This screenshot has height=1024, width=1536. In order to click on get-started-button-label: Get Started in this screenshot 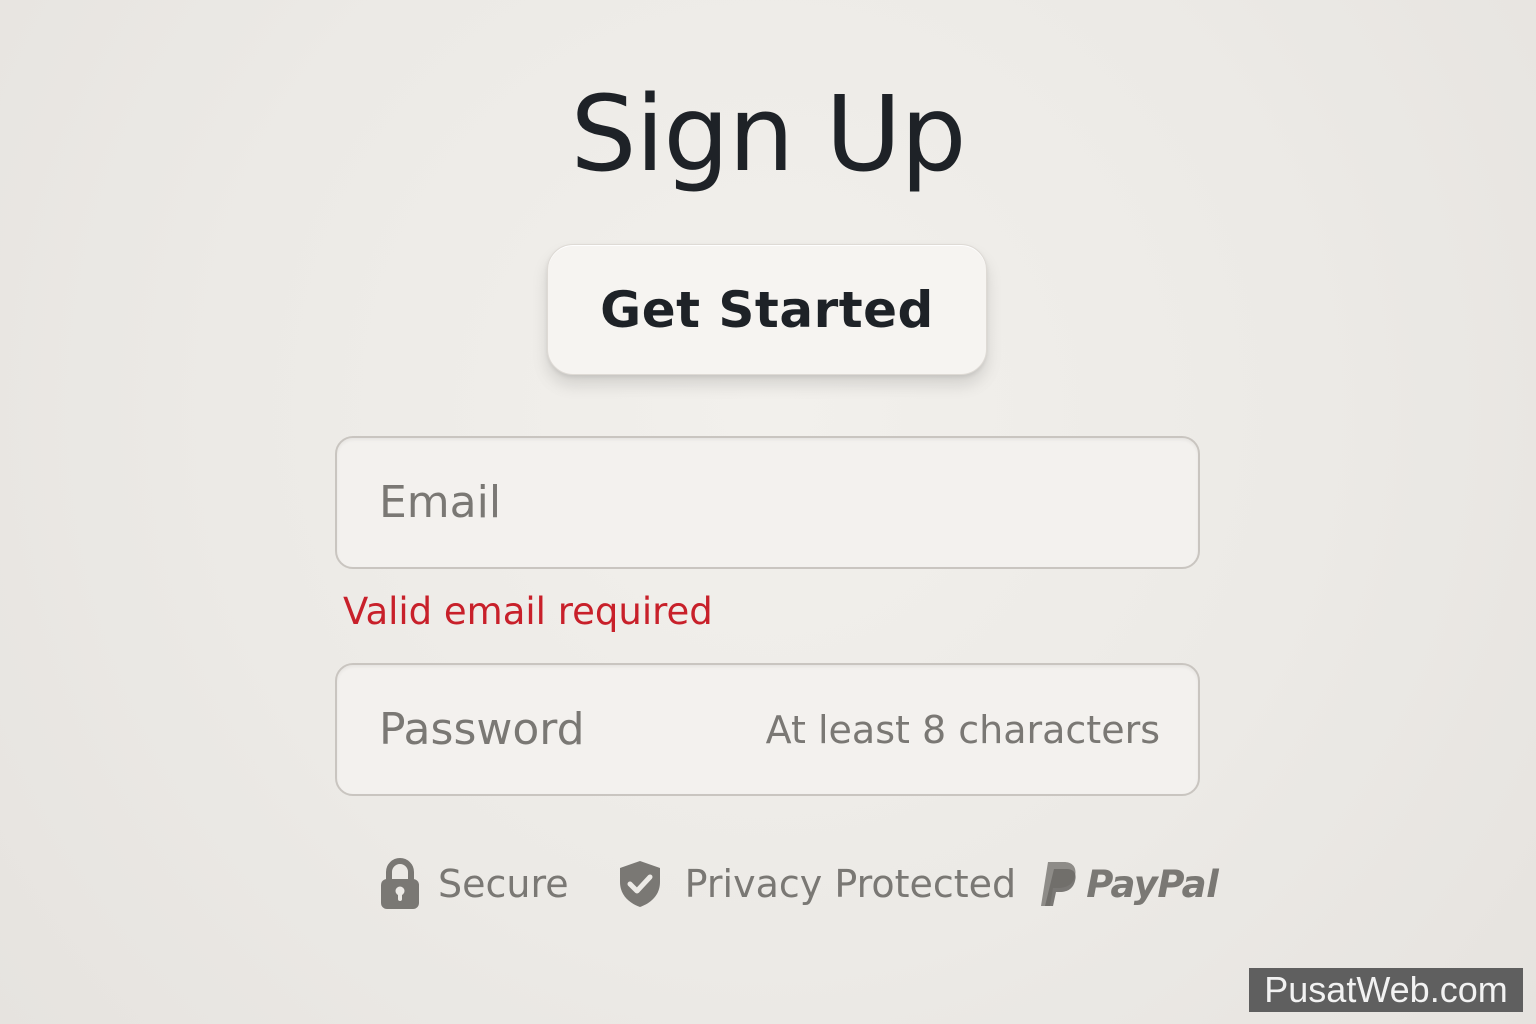, I will do `click(767, 309)`.